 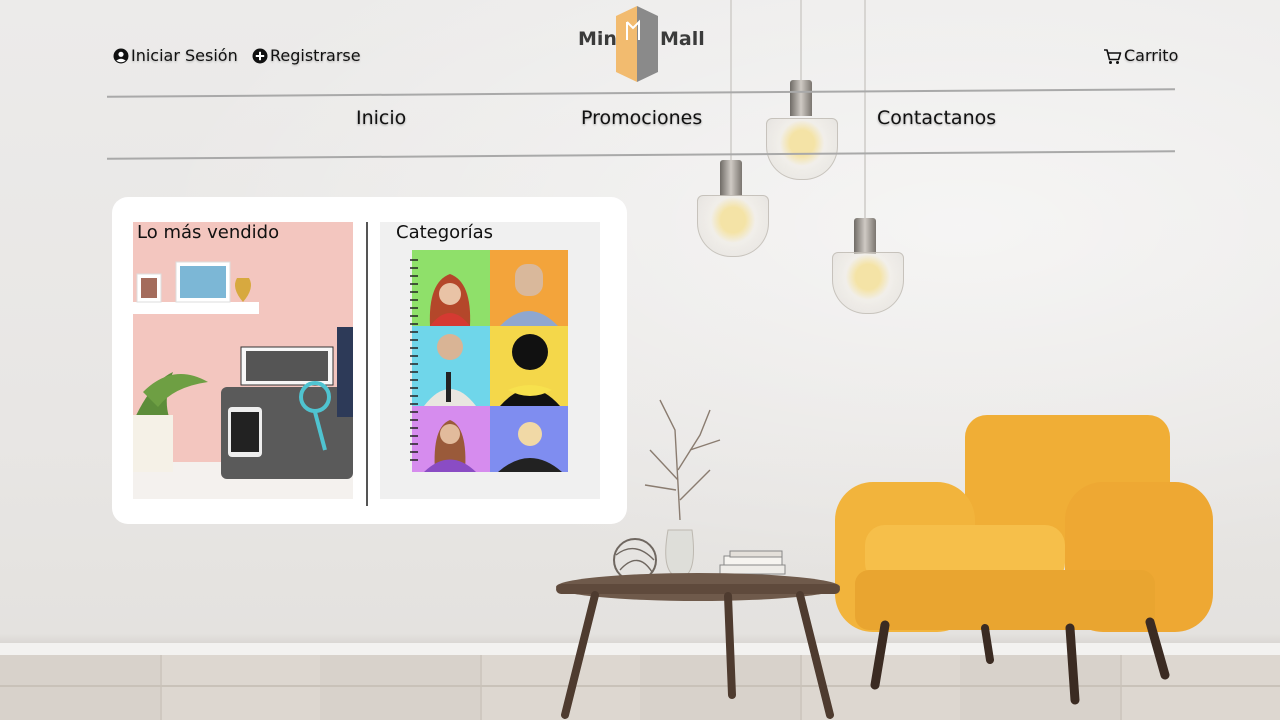 I want to click on best-sellers-image, so click(x=243, y=360).